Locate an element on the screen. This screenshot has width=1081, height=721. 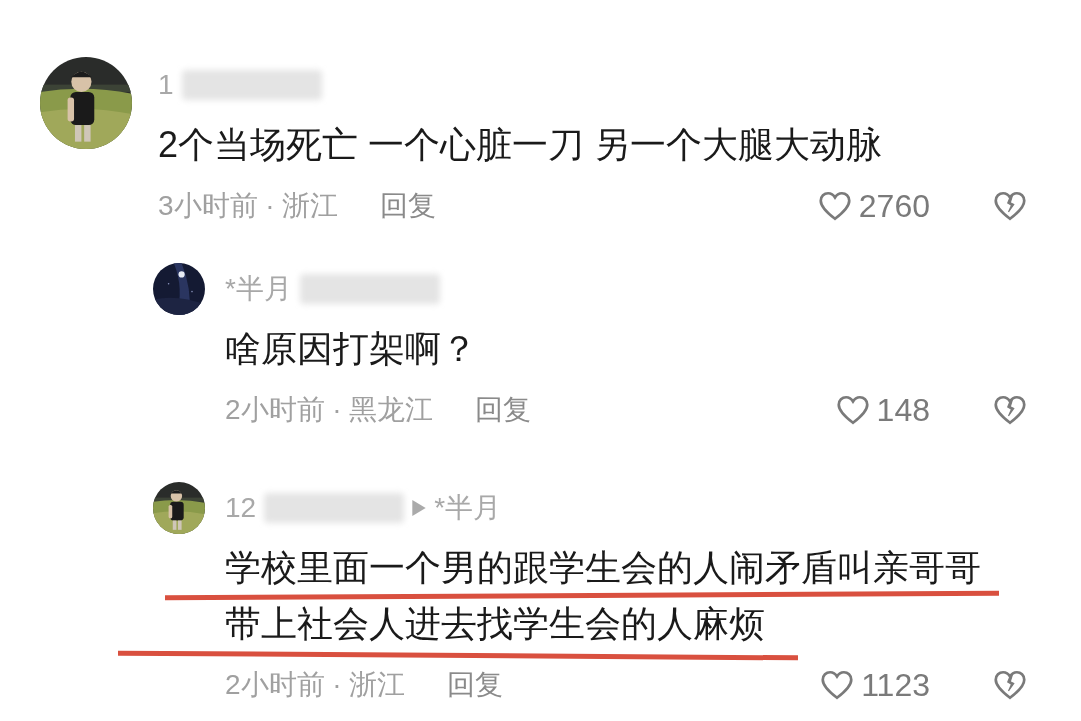
timestamp-location: 3小时前 · 浙江 is located at coordinates (248, 206).